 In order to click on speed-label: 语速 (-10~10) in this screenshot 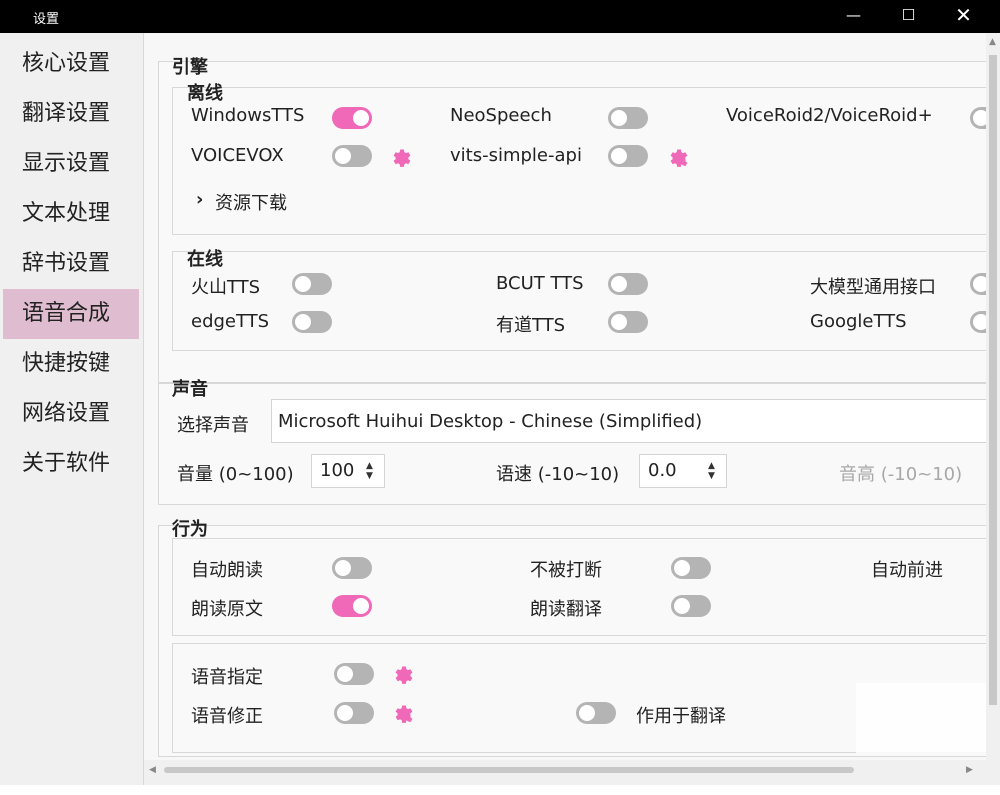, I will do `click(558, 474)`.